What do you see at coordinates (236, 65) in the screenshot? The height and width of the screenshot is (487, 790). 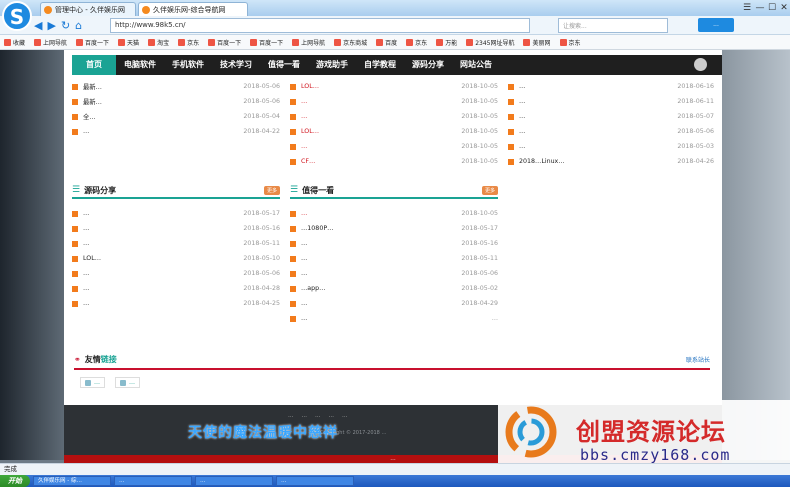 I see `nav-item: 技术学习` at bounding box center [236, 65].